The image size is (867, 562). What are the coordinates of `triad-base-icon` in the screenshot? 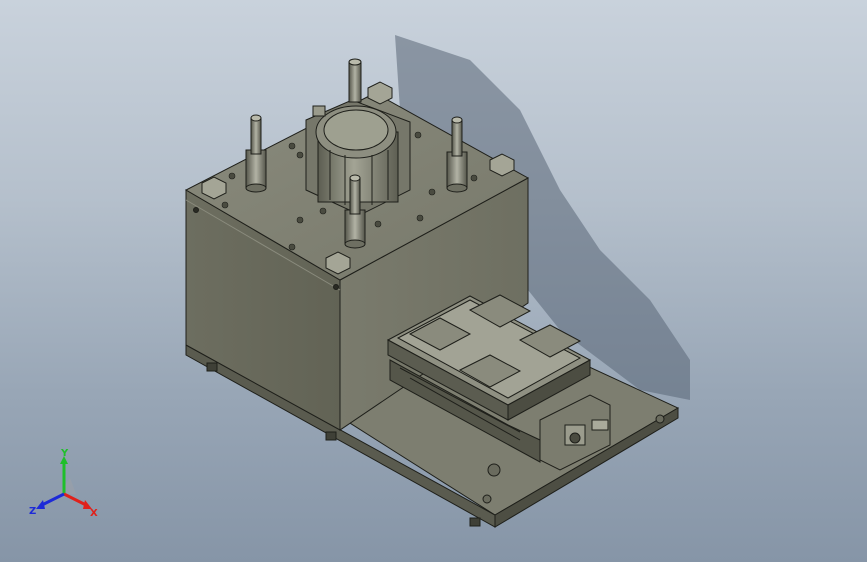 It's located at (67, 486).